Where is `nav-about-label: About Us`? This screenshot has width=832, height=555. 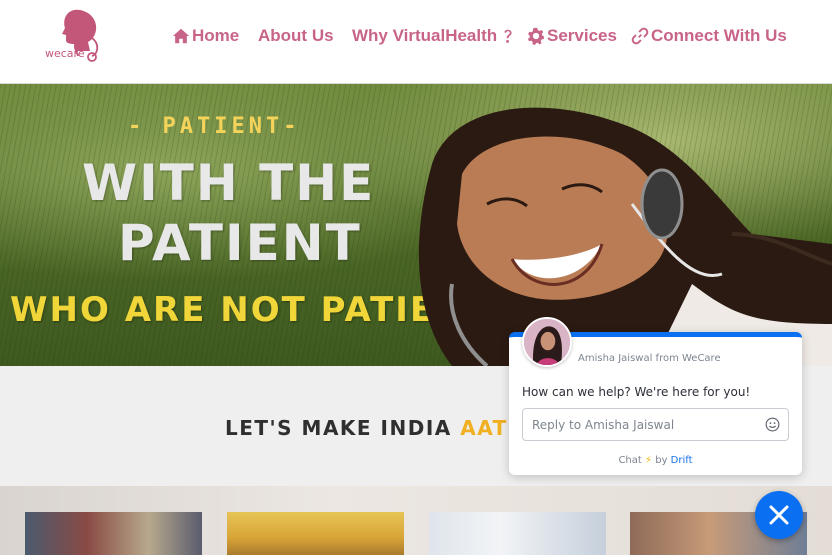 nav-about-label: About Us is located at coordinates (296, 35).